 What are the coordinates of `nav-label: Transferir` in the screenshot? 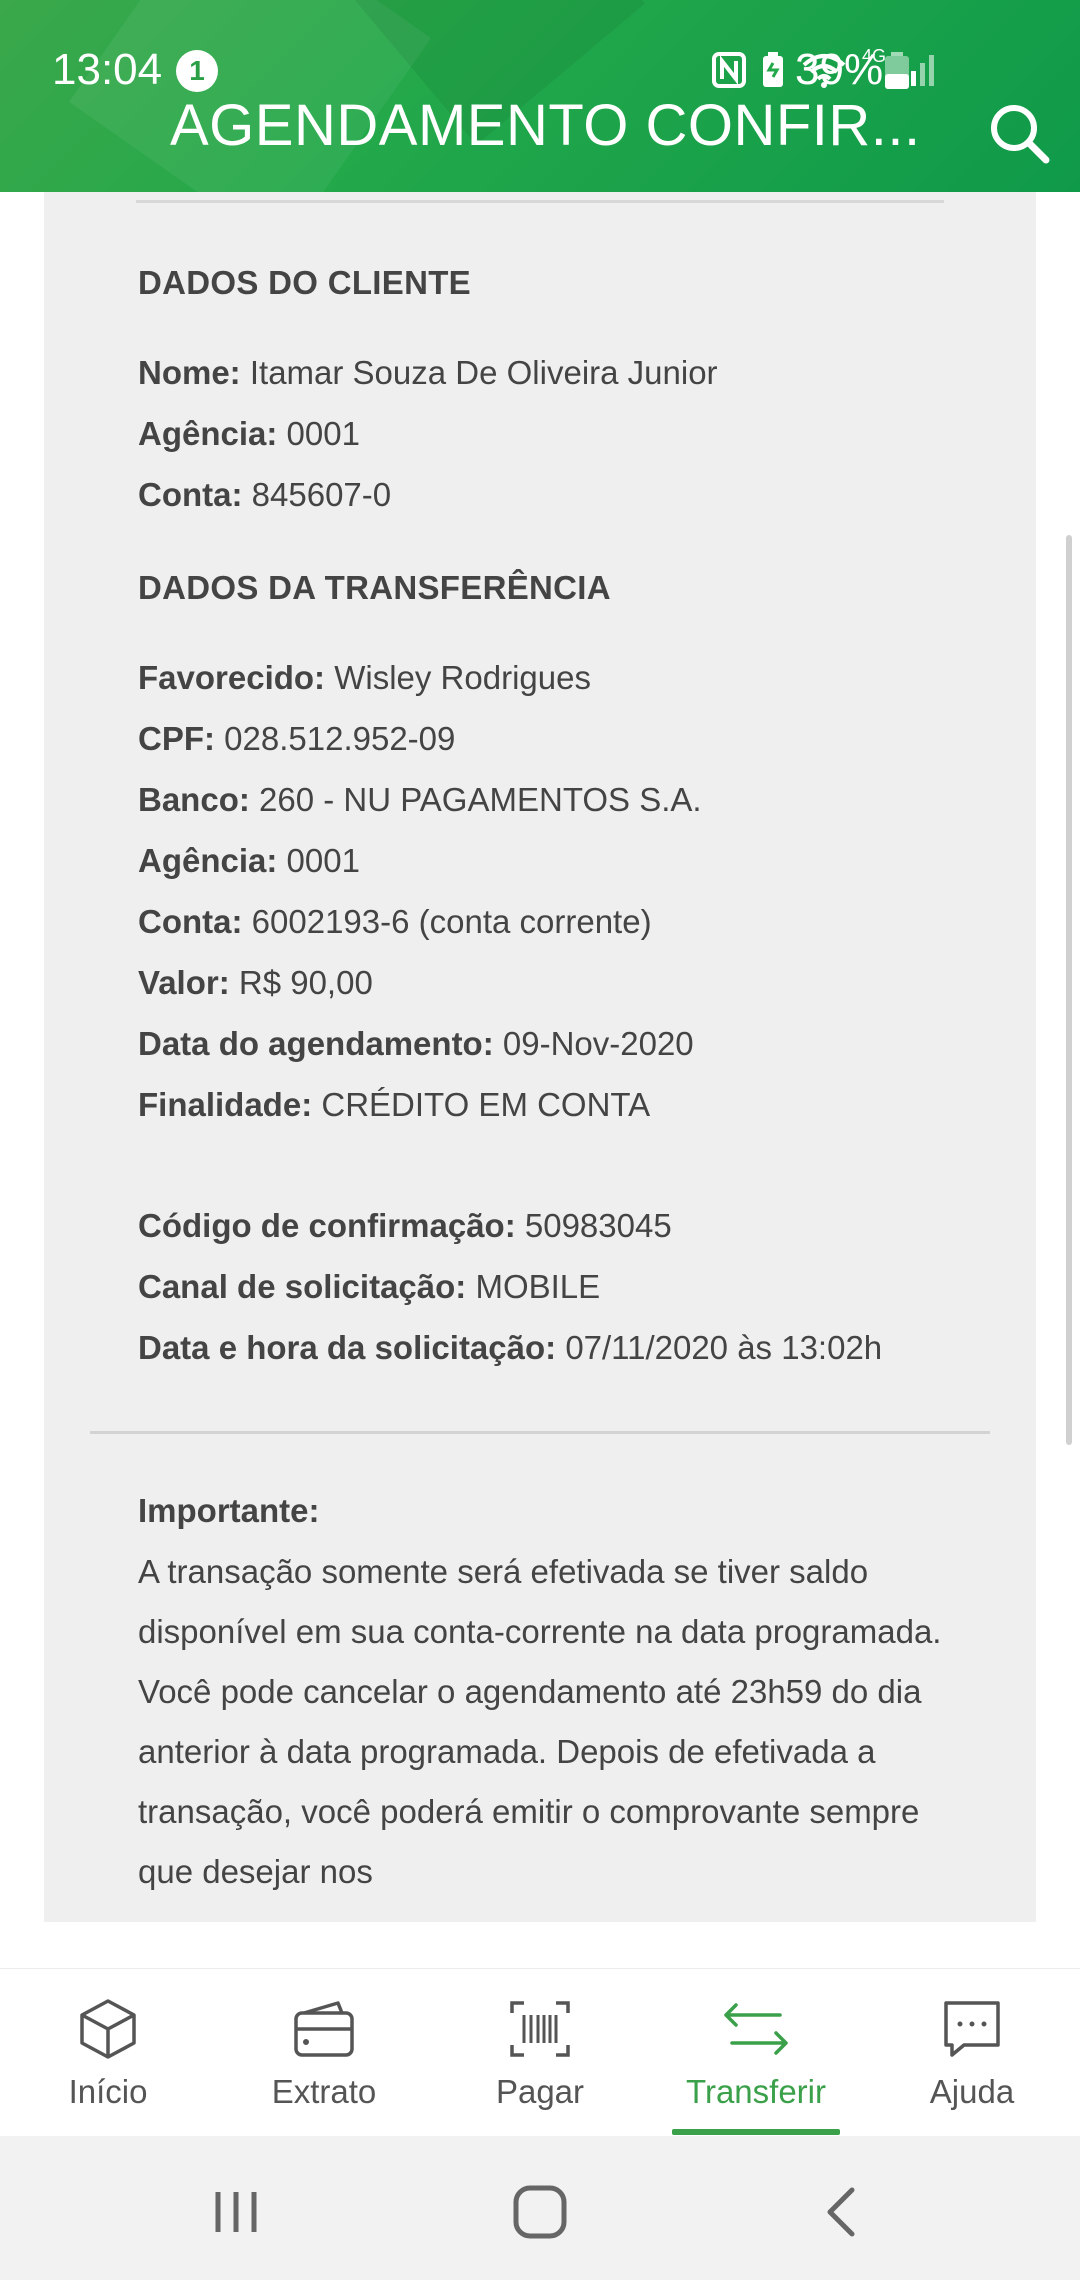 It's located at (756, 2091).